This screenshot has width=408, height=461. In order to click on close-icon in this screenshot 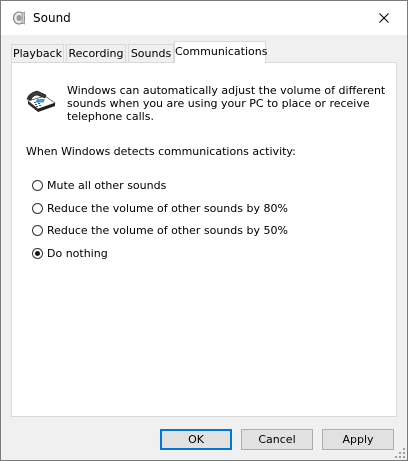, I will do `click(384, 18)`.